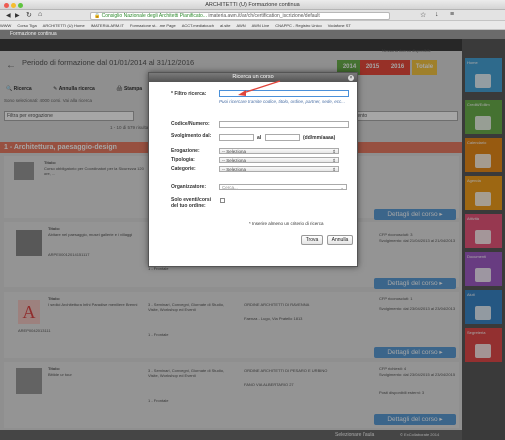 The image size is (505, 440). Describe the element at coordinates (282, 137) in the screenshot. I see `date-to-input` at that location.